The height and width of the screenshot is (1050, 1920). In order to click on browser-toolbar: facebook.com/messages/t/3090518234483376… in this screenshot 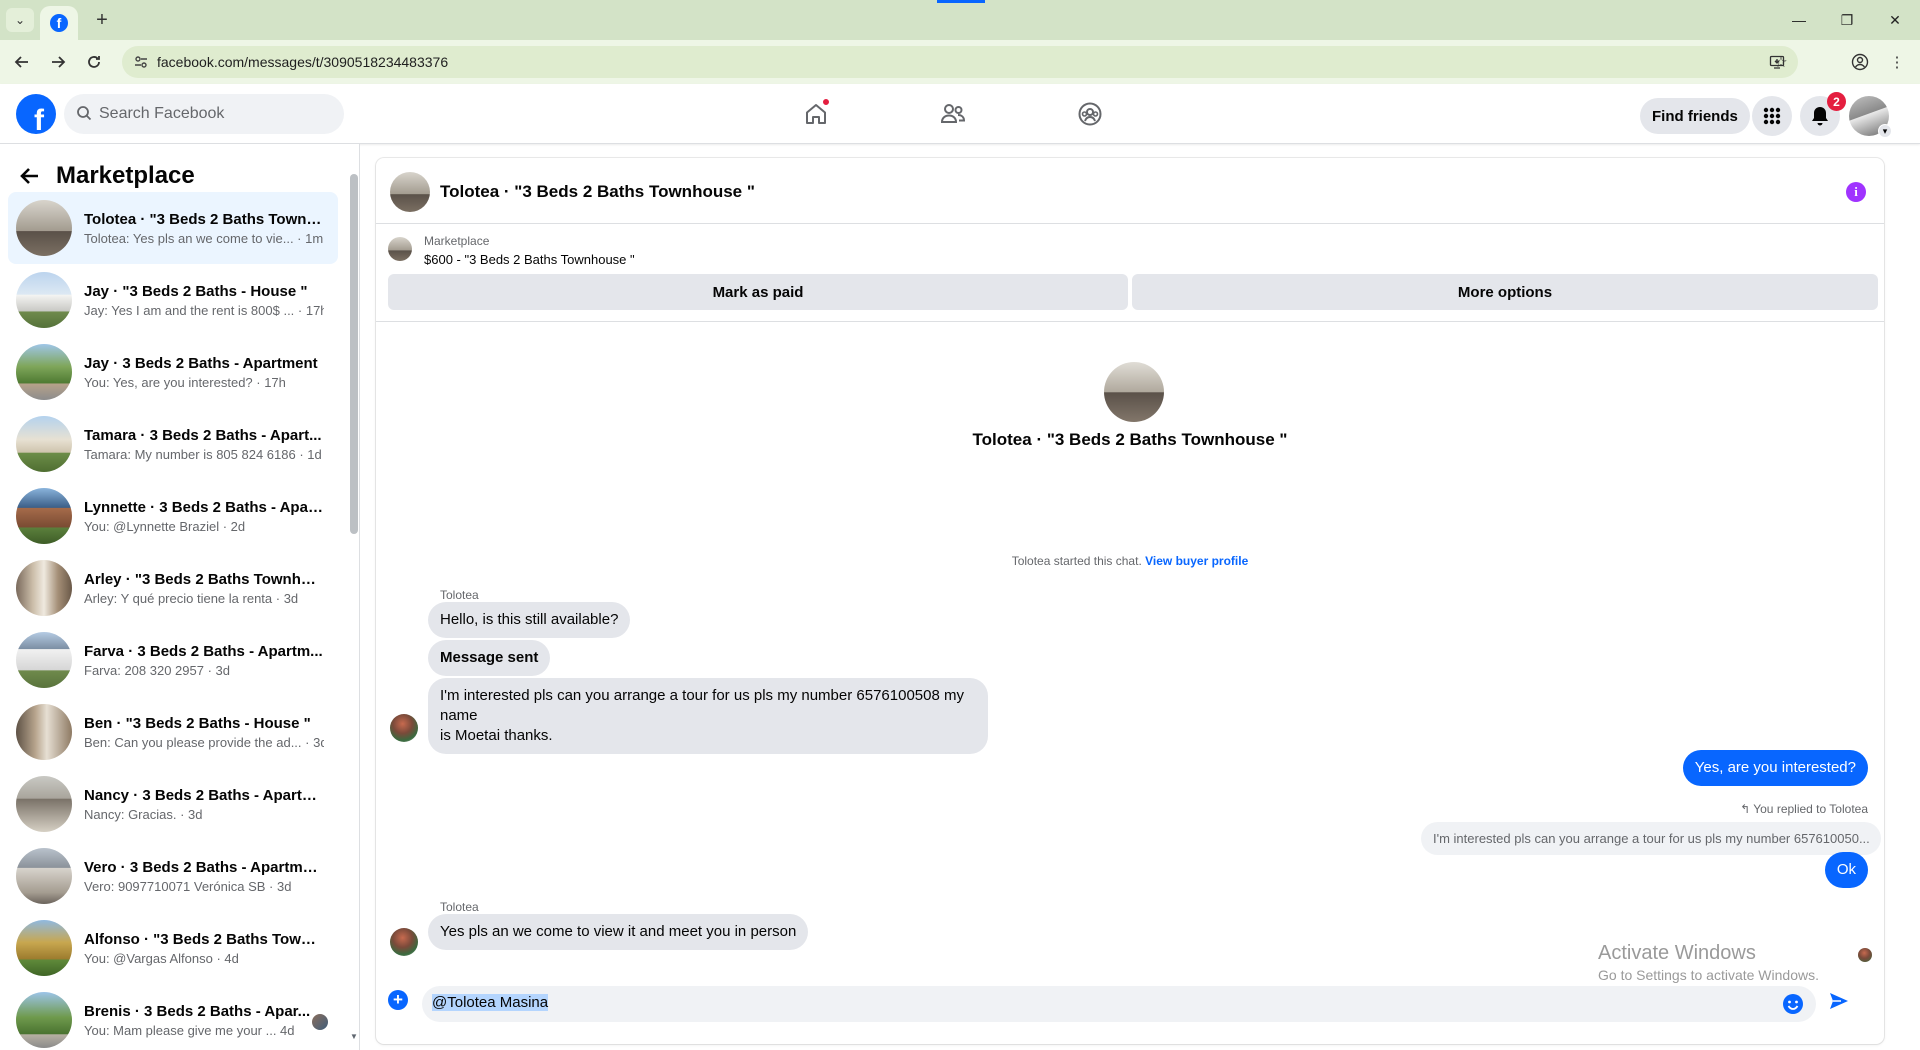, I will do `click(960, 62)`.